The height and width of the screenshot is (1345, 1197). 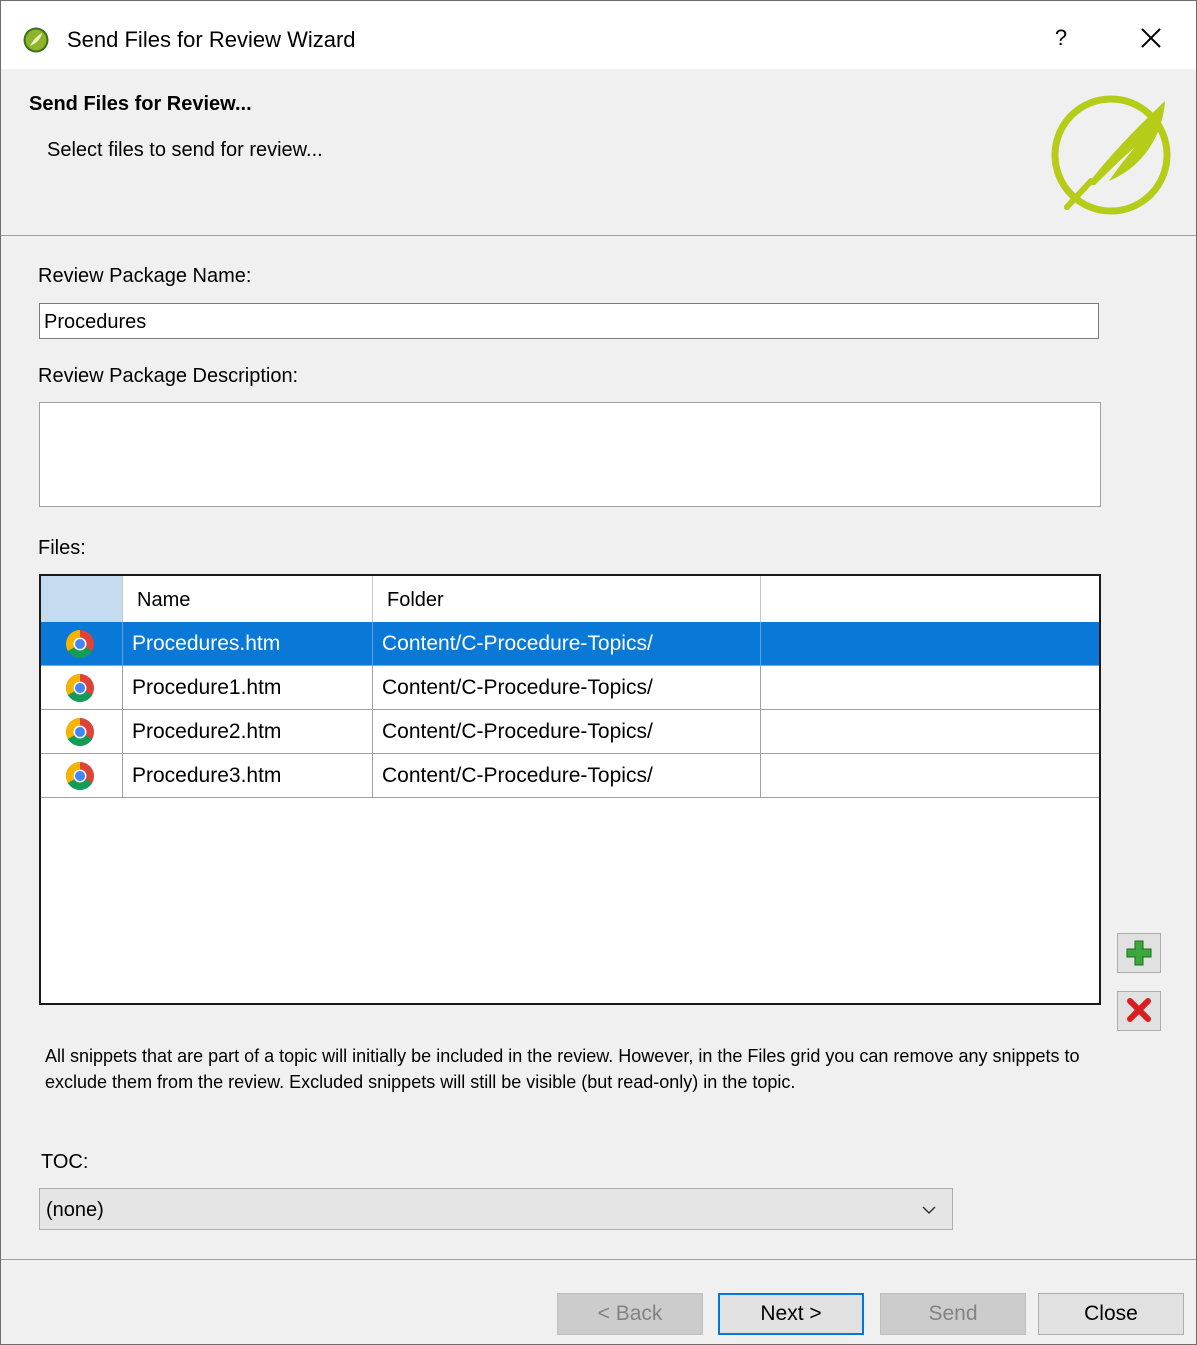 What do you see at coordinates (791, 1314) in the screenshot?
I see `next-button: Next >` at bounding box center [791, 1314].